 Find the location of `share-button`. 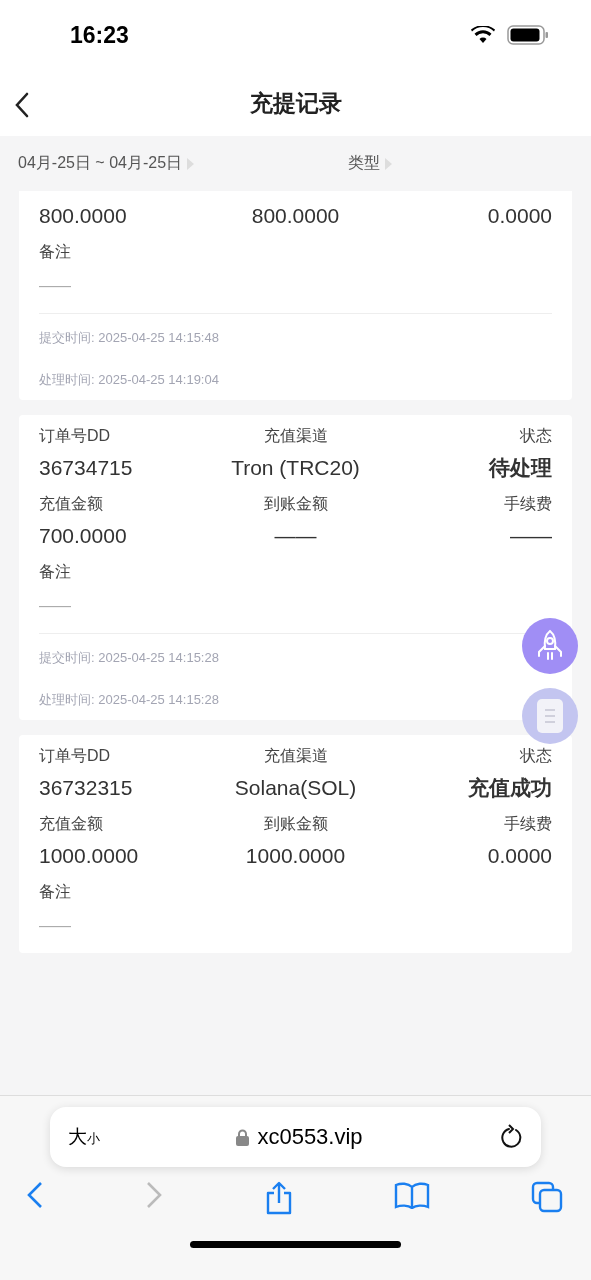

share-button is located at coordinates (278, 1198).